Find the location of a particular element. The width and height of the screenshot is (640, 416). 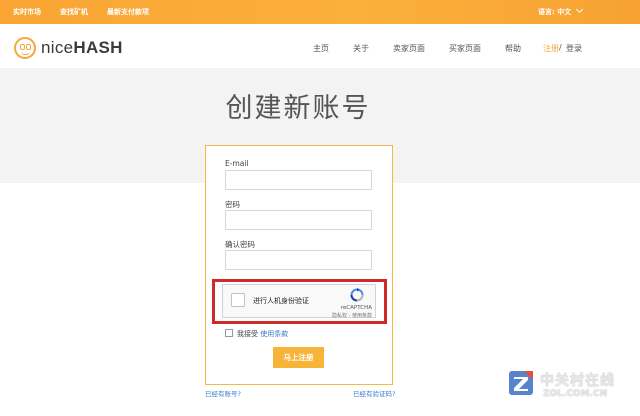

password-field is located at coordinates (298, 220).